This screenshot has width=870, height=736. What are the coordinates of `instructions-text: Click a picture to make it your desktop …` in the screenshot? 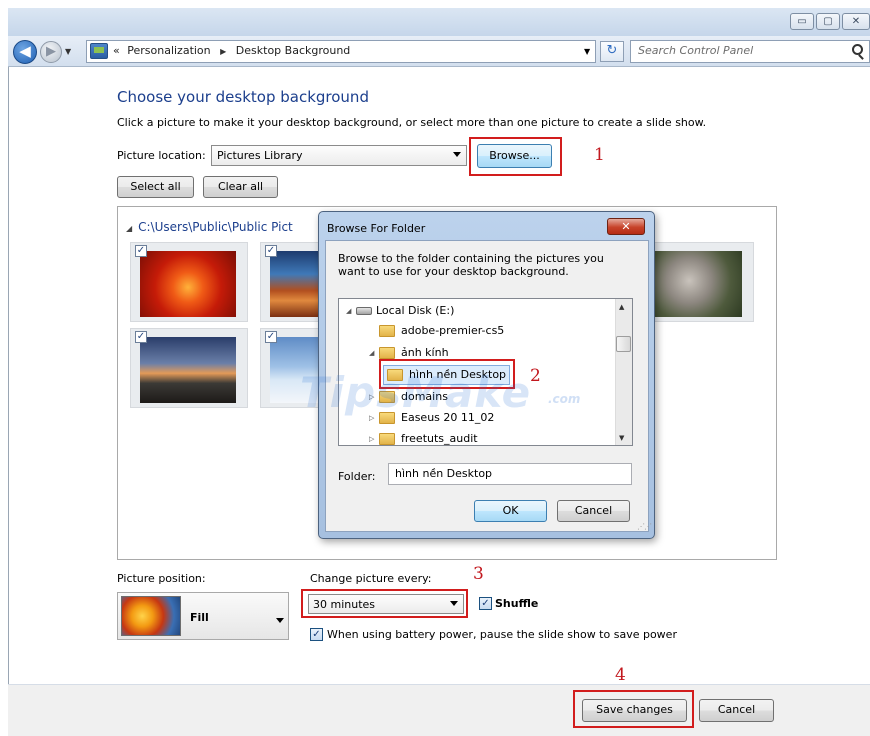 It's located at (412, 122).